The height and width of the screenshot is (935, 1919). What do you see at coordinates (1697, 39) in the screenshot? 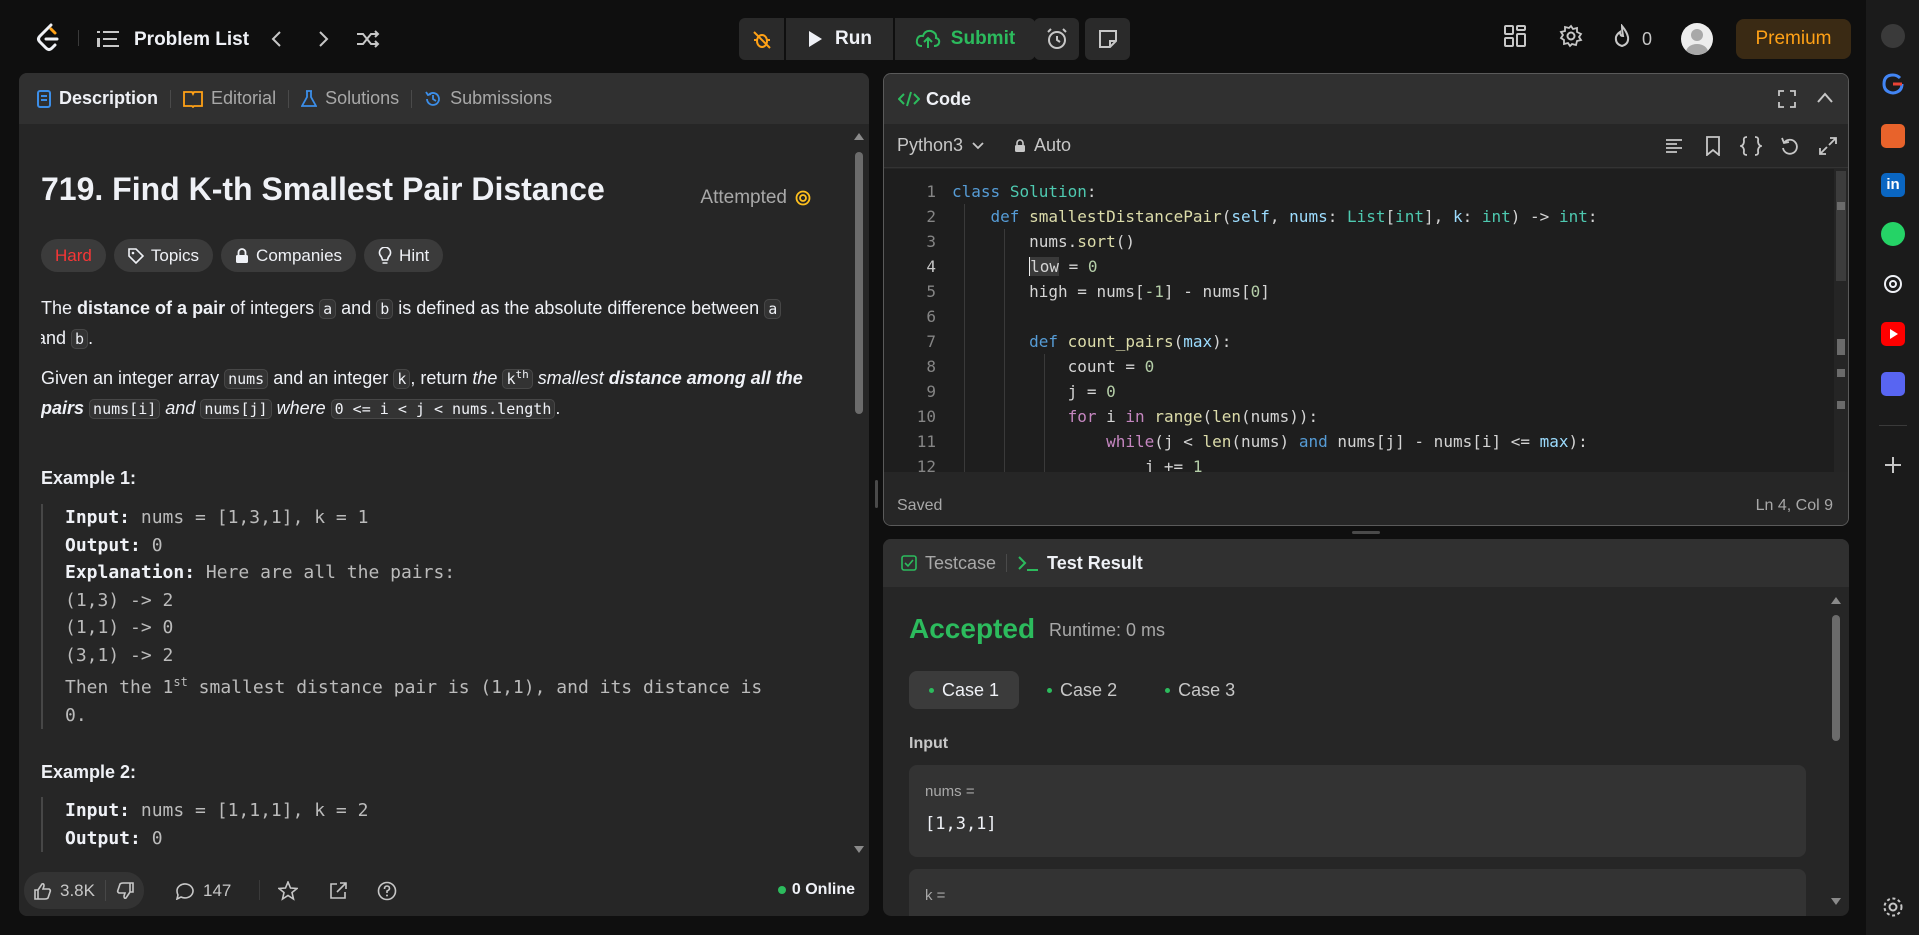
I see `avatar` at bounding box center [1697, 39].